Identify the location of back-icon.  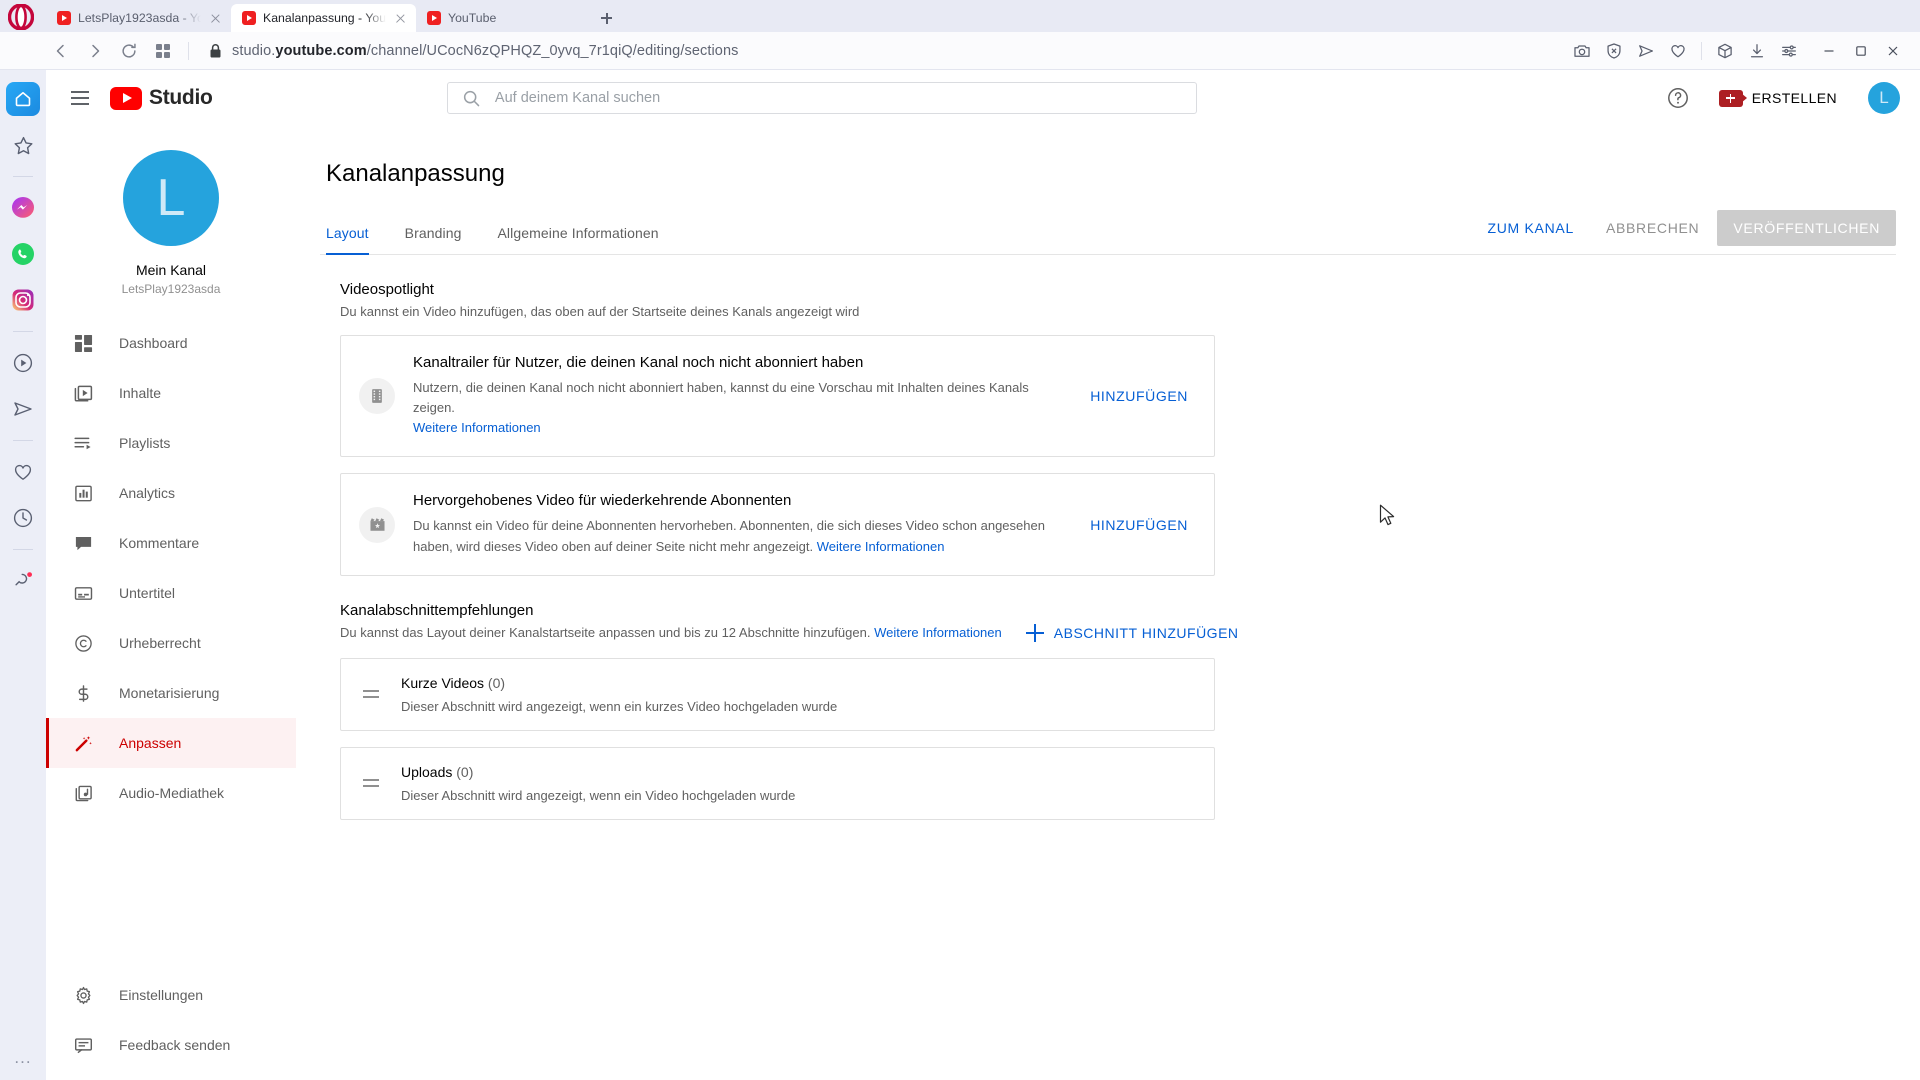
(61, 51).